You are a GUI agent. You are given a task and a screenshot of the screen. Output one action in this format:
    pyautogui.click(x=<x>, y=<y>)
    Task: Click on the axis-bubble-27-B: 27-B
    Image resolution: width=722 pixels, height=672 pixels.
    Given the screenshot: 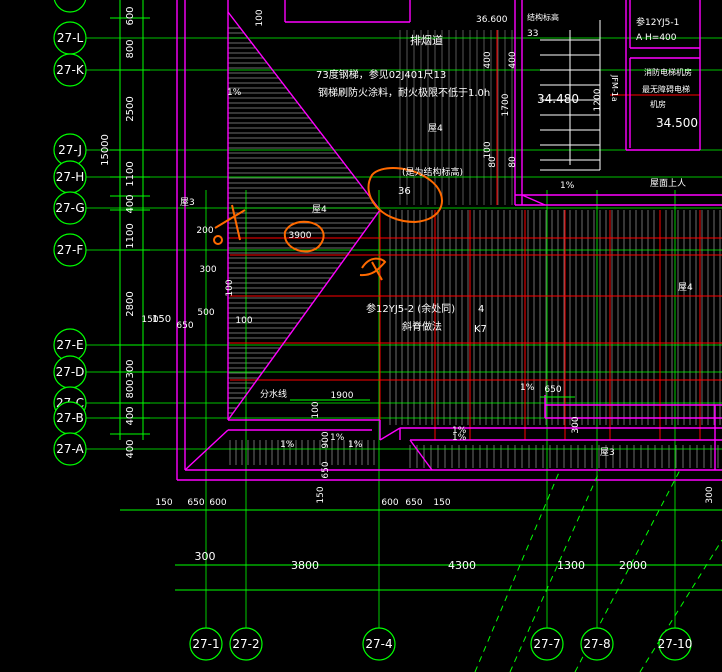 What is the action you would take?
    pyautogui.click(x=70, y=418)
    